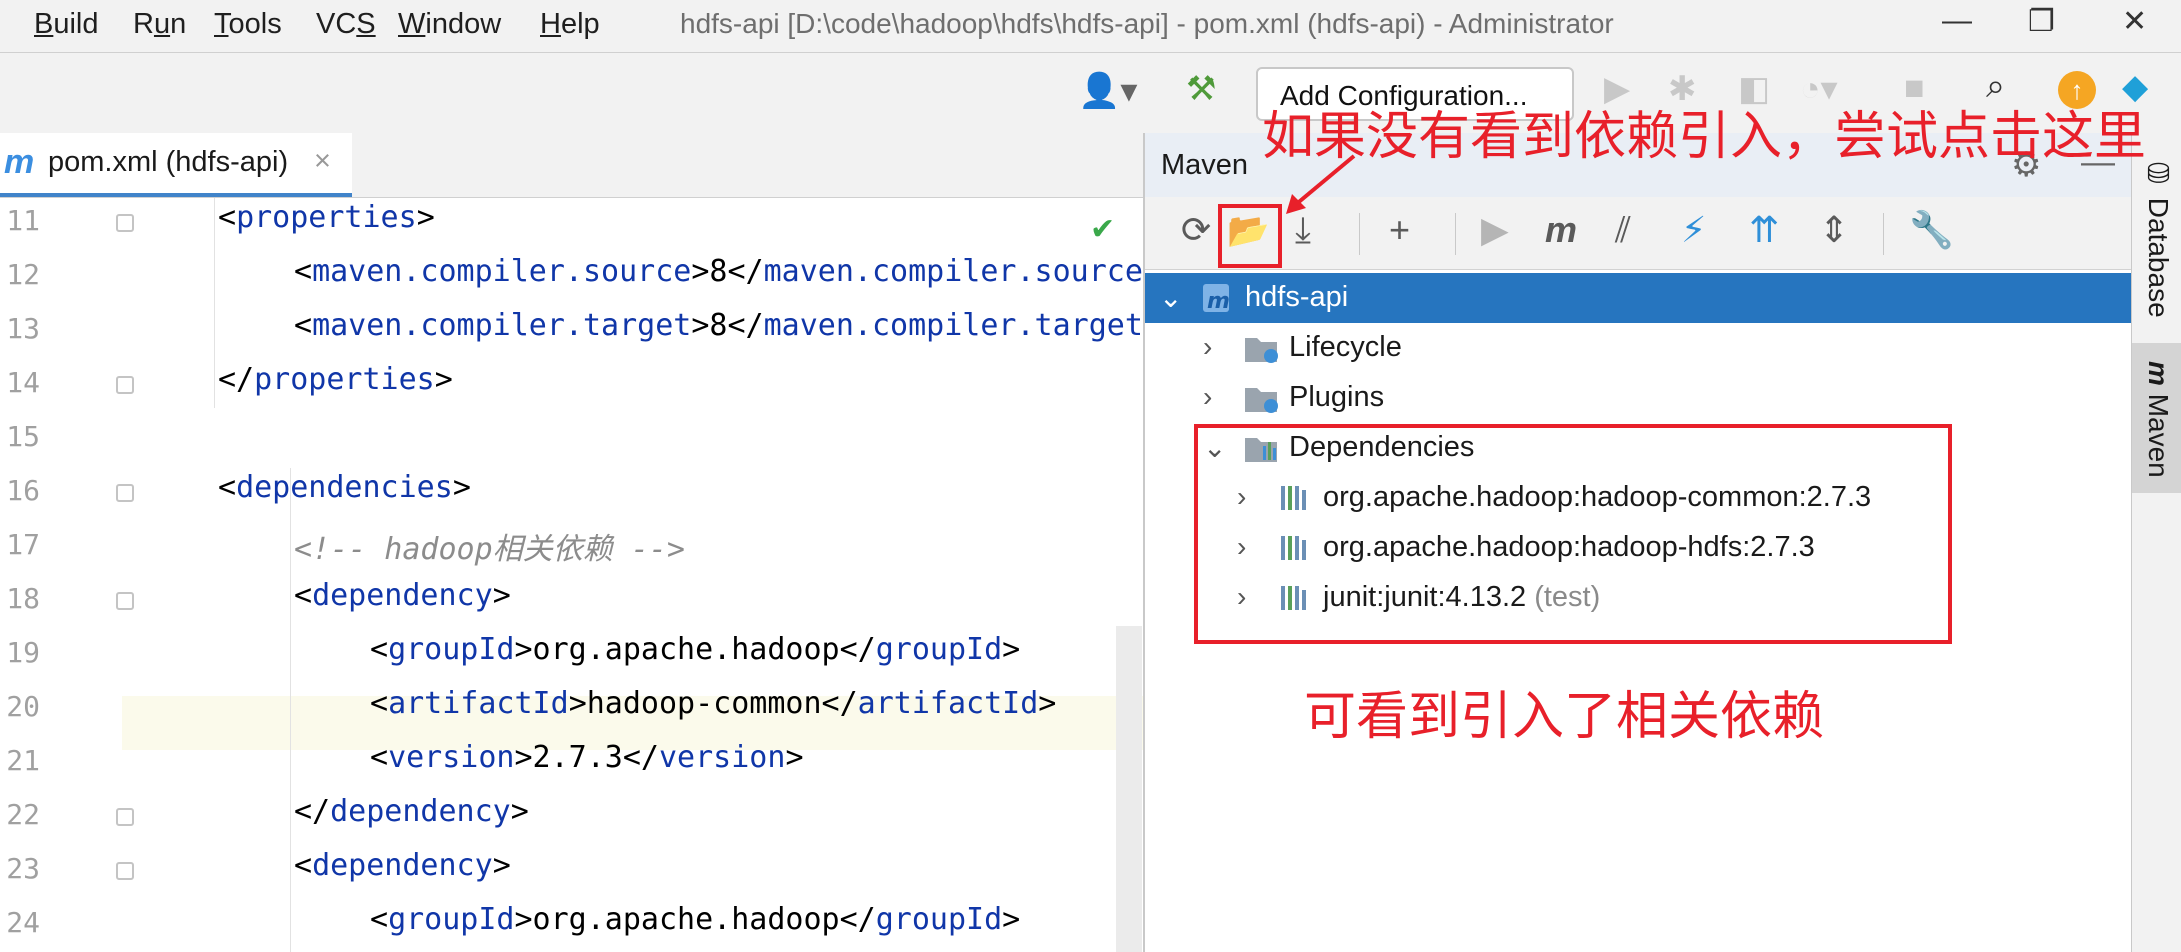 The width and height of the screenshot is (2181, 952). I want to click on close-tab-icon: ×, so click(322, 161).